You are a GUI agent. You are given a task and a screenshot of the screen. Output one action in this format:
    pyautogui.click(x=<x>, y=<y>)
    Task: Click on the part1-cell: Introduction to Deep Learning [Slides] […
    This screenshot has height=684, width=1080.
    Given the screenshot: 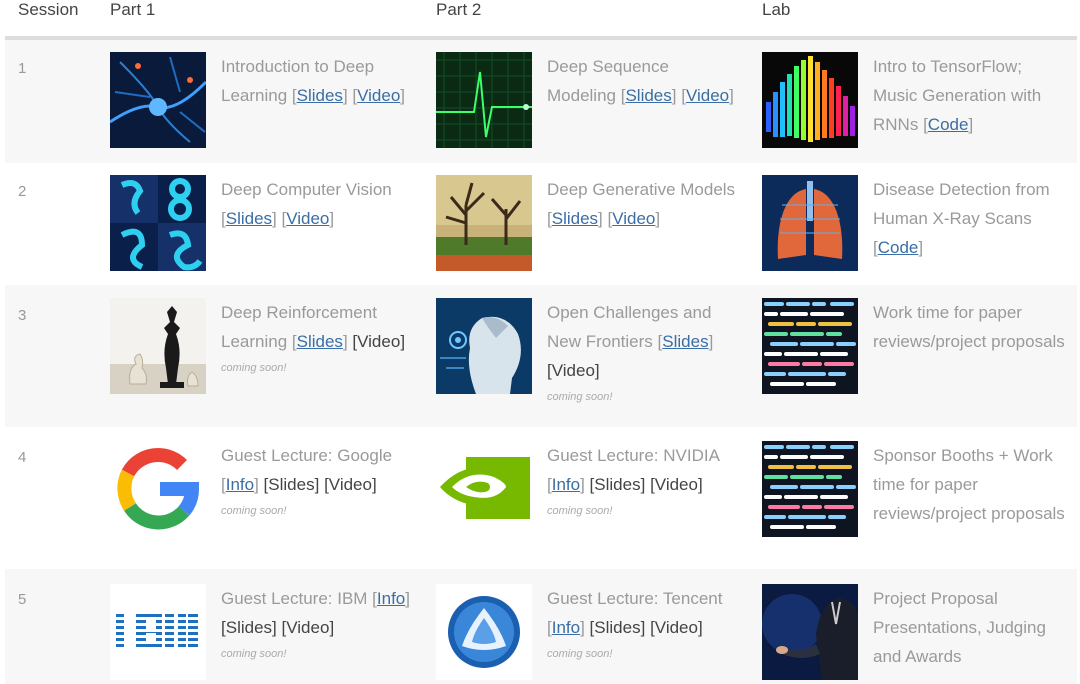 What is the action you would take?
    pyautogui.click(x=313, y=81)
    